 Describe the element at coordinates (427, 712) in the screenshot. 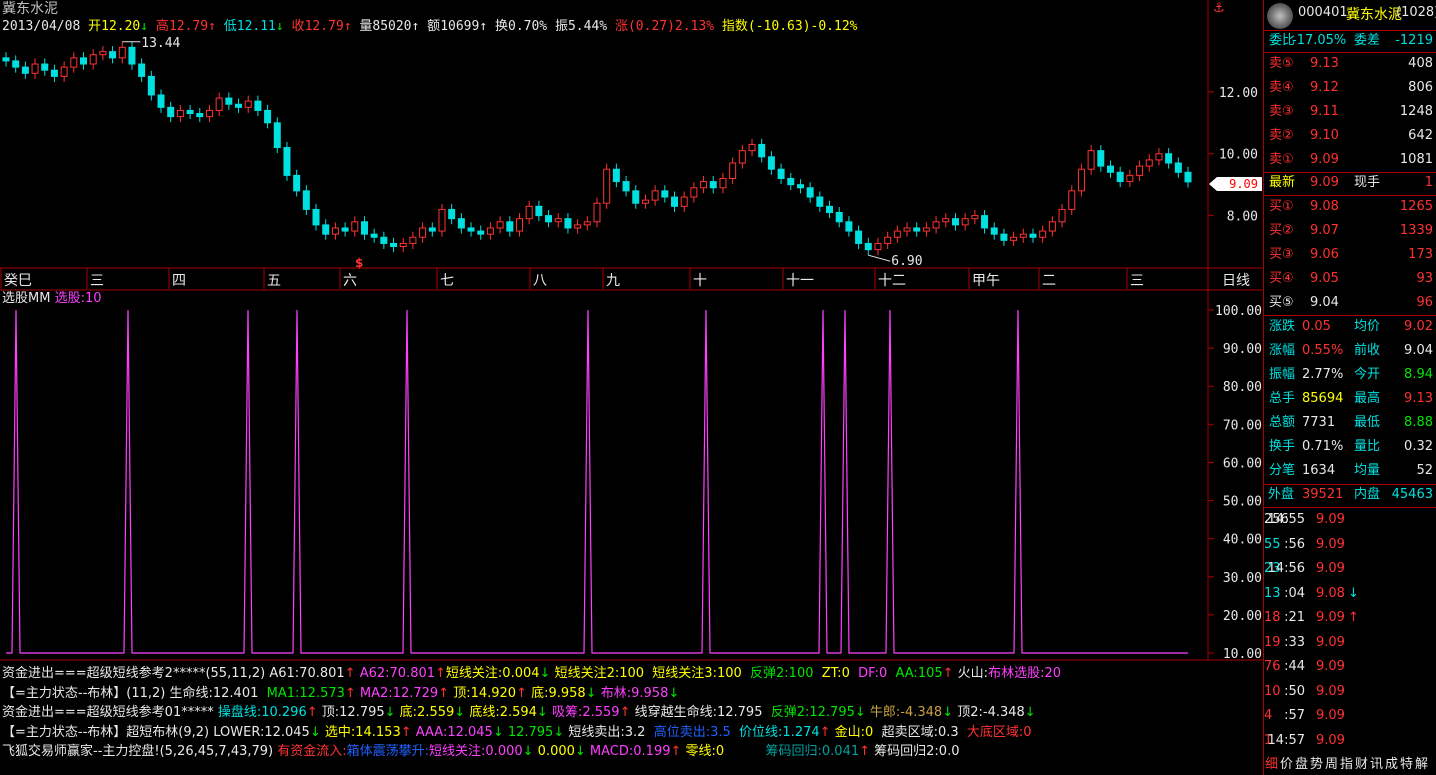

I see `indicator-text-segment: 底:2.559` at that location.